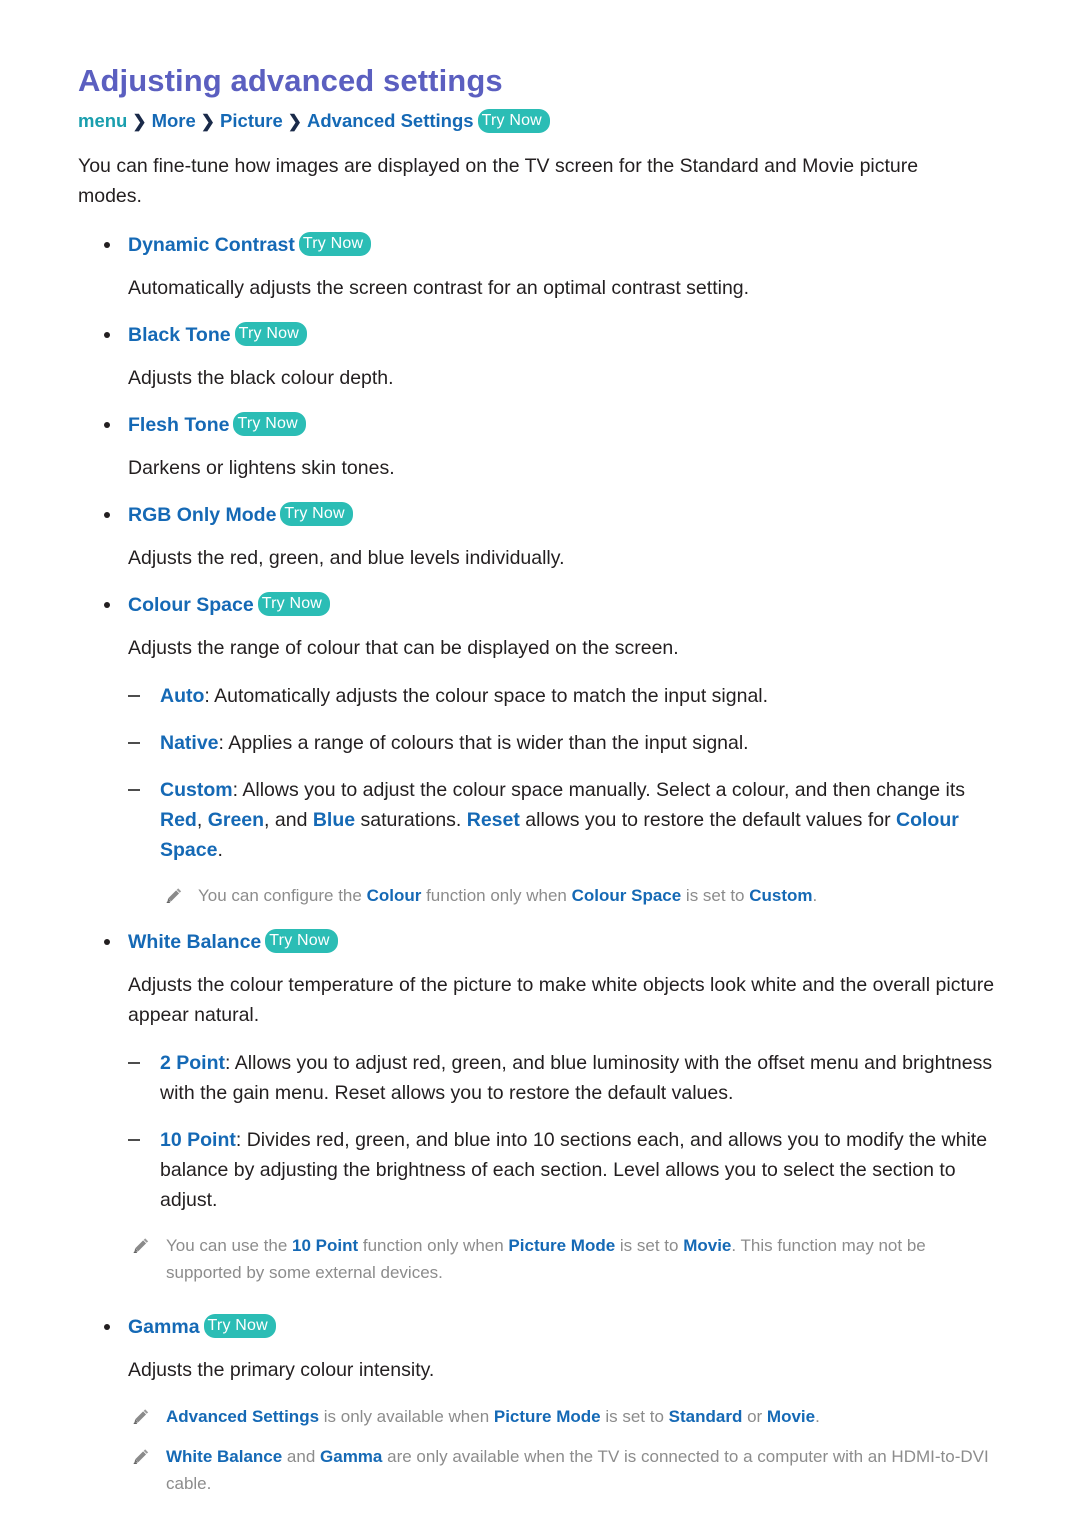 Image resolution: width=1080 pixels, height=1527 pixels. I want to click on list-item-flesh-tone: Flesh Tone Try Now, so click(540, 425).